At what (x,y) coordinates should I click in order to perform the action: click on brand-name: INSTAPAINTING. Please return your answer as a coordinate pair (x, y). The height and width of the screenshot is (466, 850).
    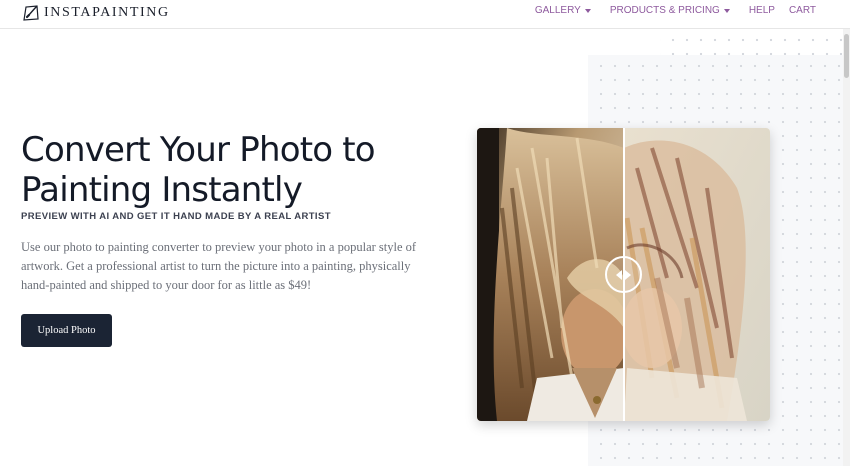
    Looking at the image, I should click on (107, 12).